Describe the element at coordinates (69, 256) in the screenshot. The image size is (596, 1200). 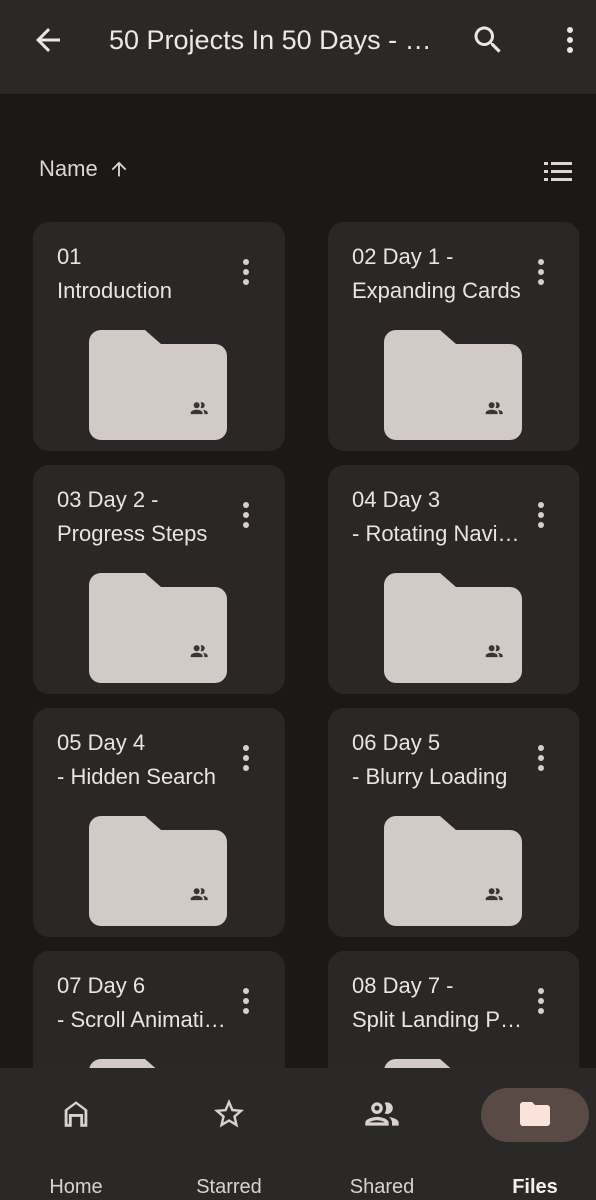
I see `folder-name-line1: 01` at that location.